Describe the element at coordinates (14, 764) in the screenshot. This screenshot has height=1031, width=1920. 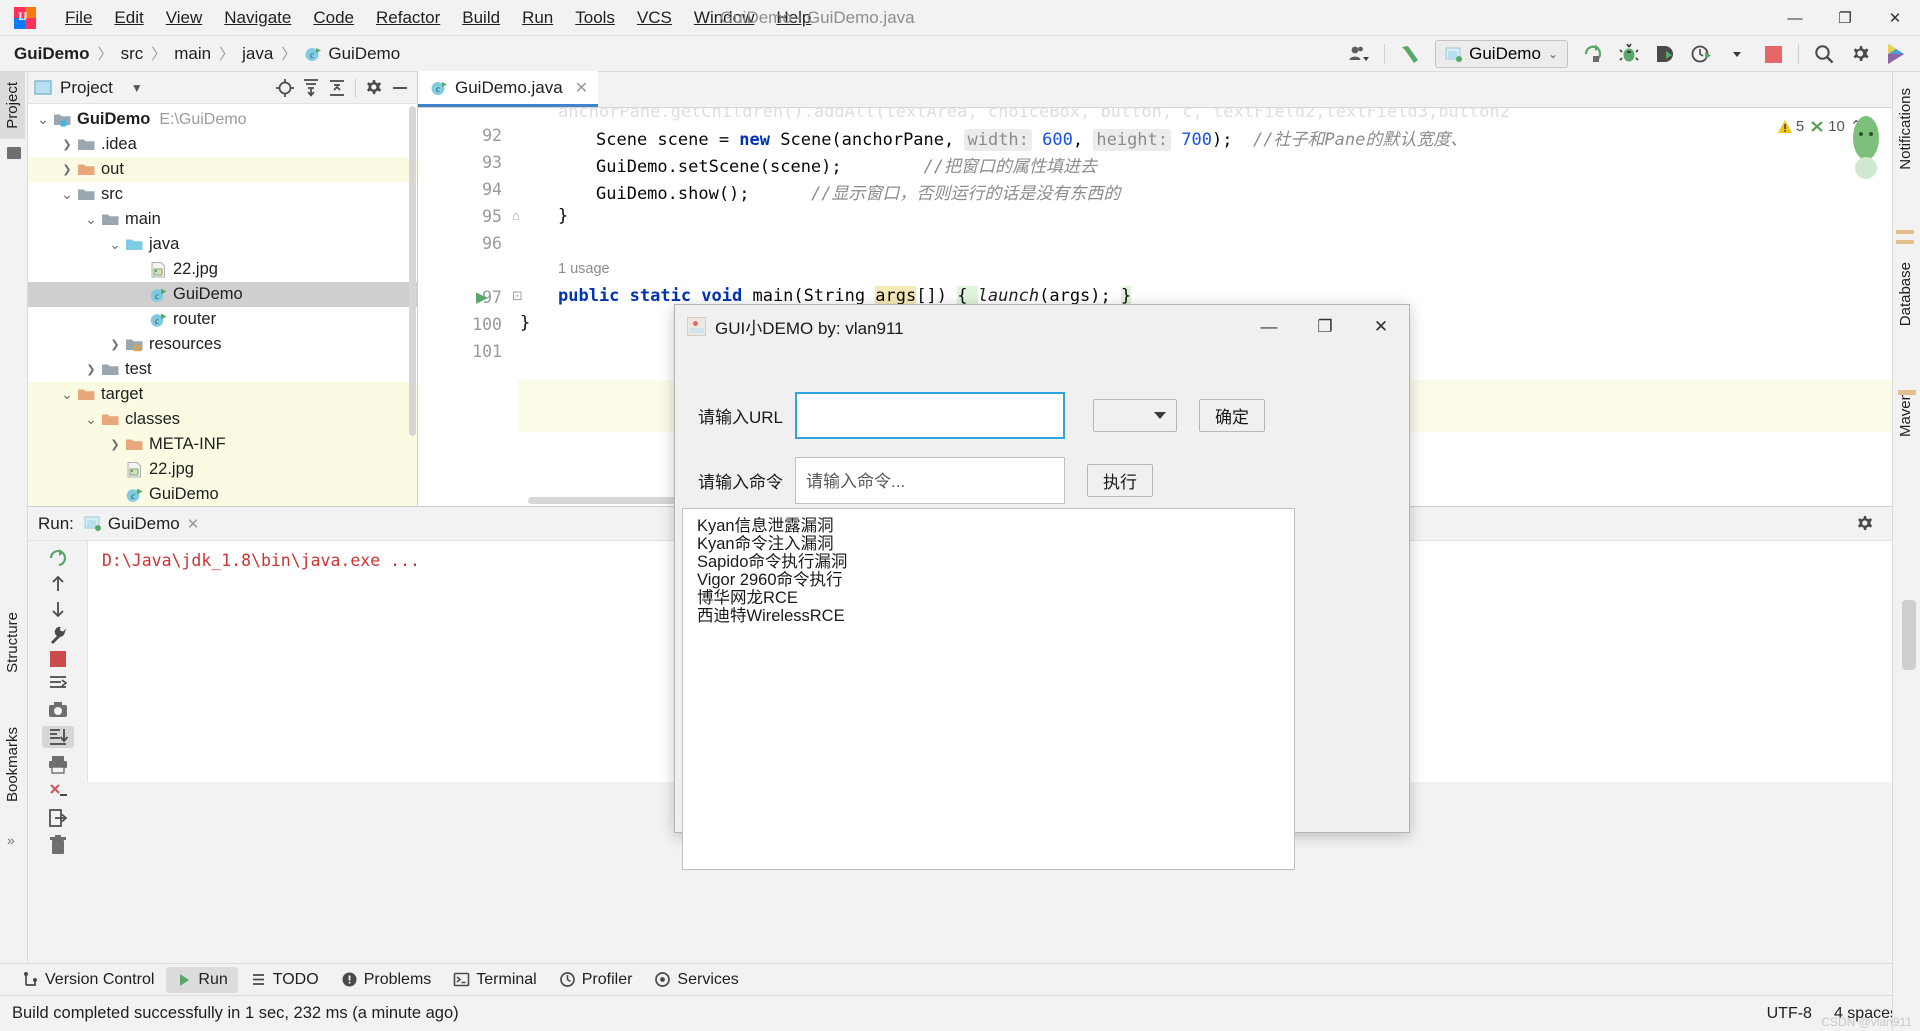
I see `sidebar-item-bookmarks: Bookmarks` at that location.